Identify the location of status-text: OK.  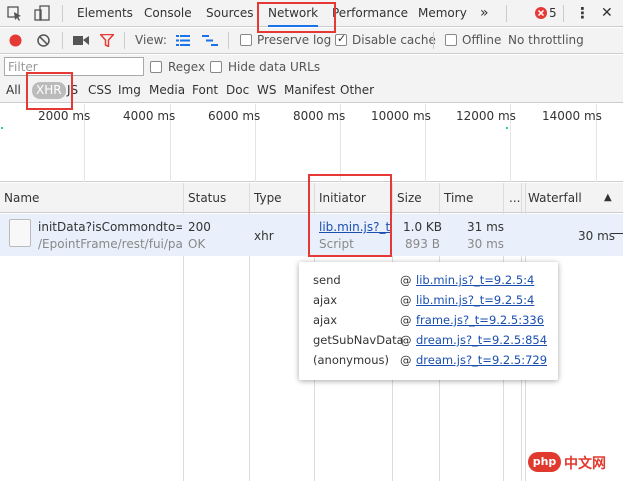
(197, 244).